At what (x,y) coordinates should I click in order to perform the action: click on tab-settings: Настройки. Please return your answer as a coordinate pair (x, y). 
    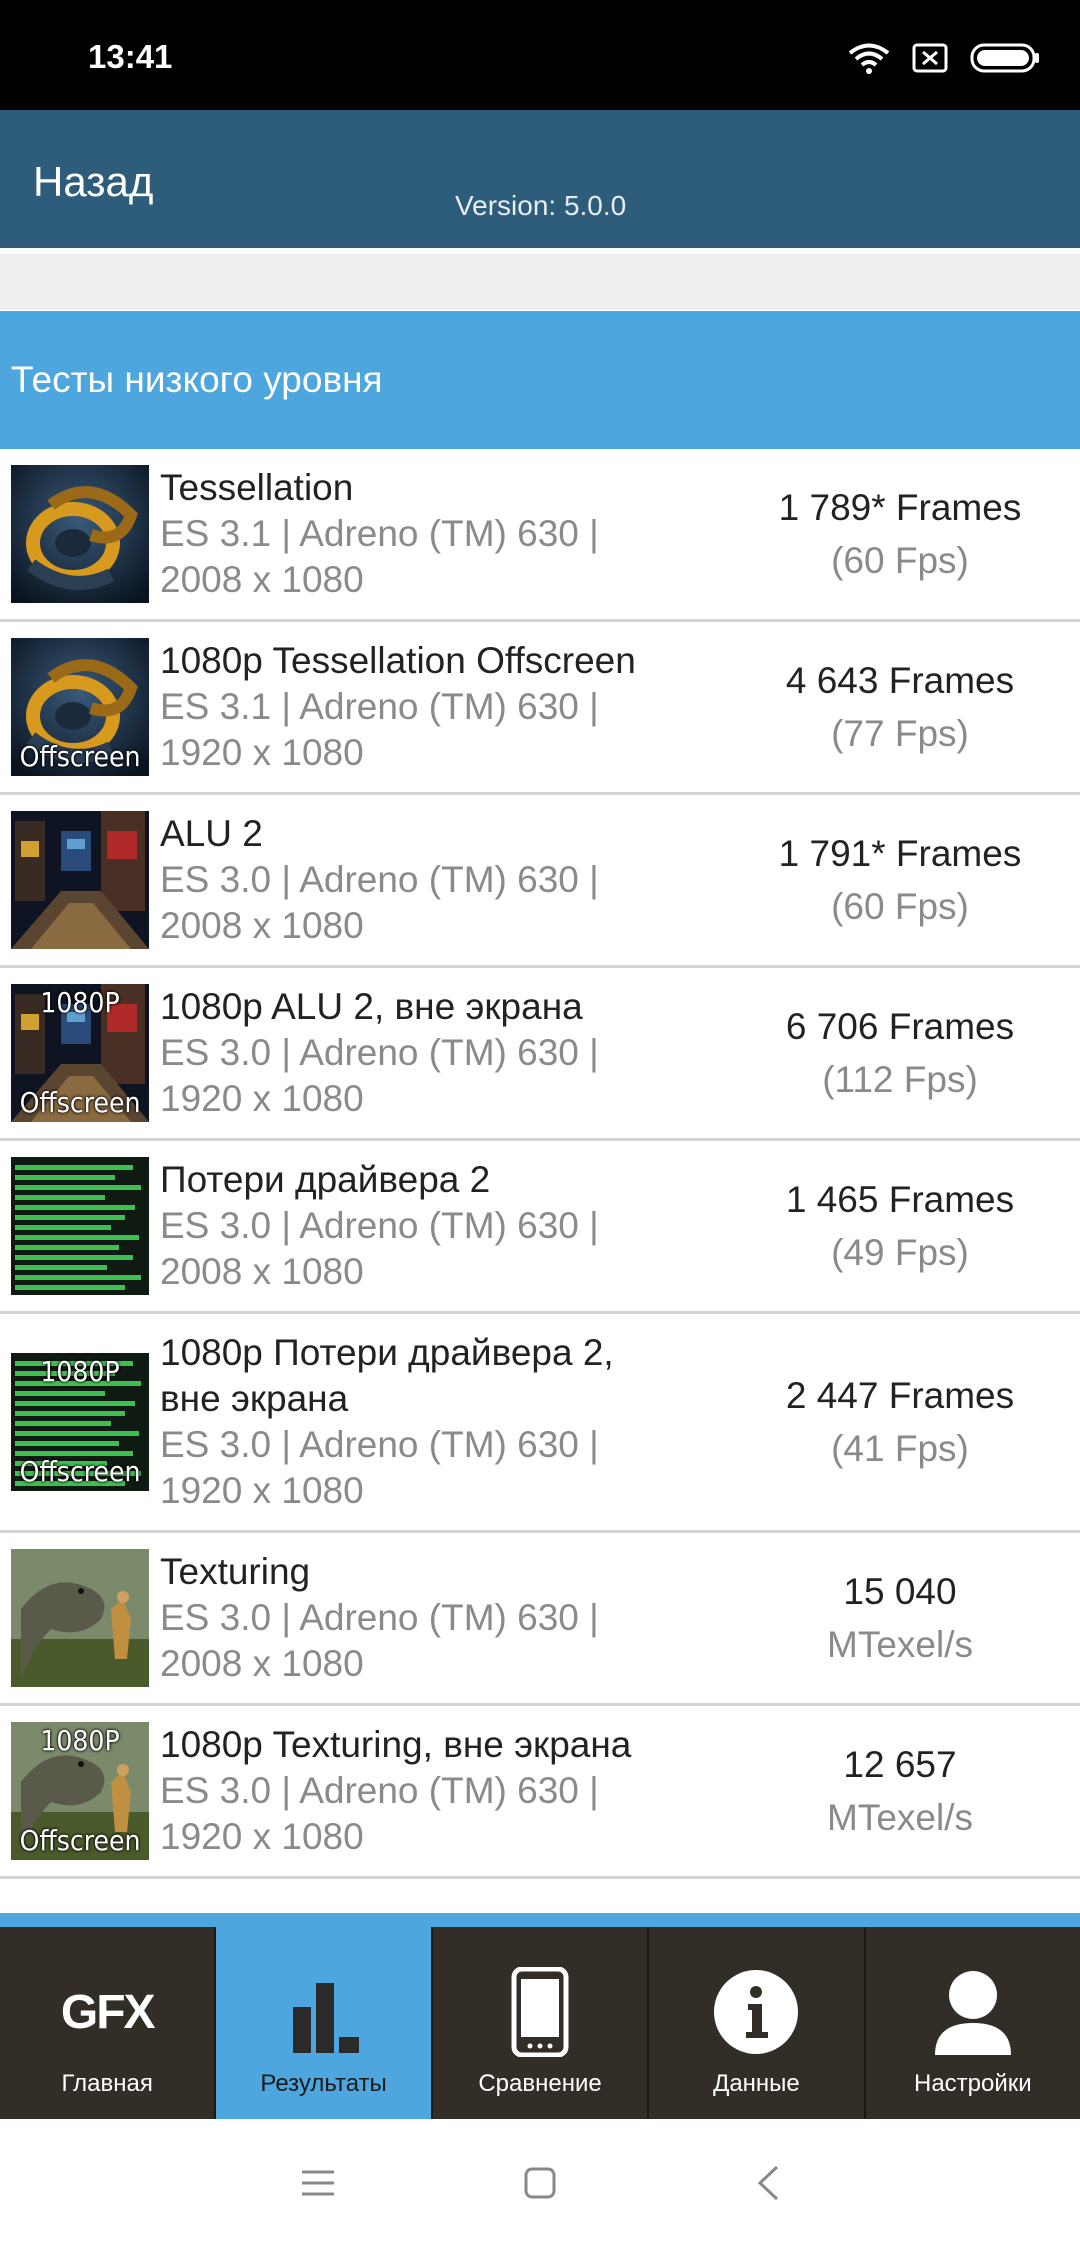
    Looking at the image, I should click on (971, 2023).